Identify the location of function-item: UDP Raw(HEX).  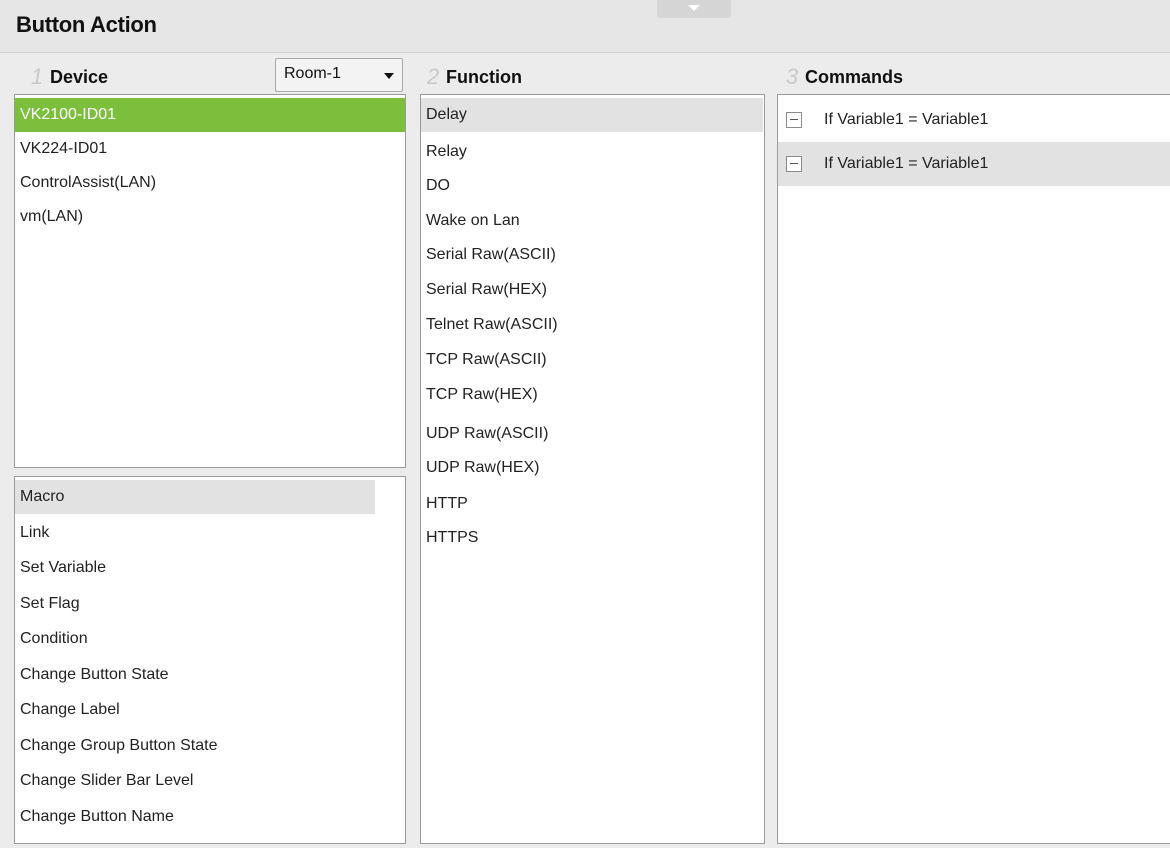
(592, 468).